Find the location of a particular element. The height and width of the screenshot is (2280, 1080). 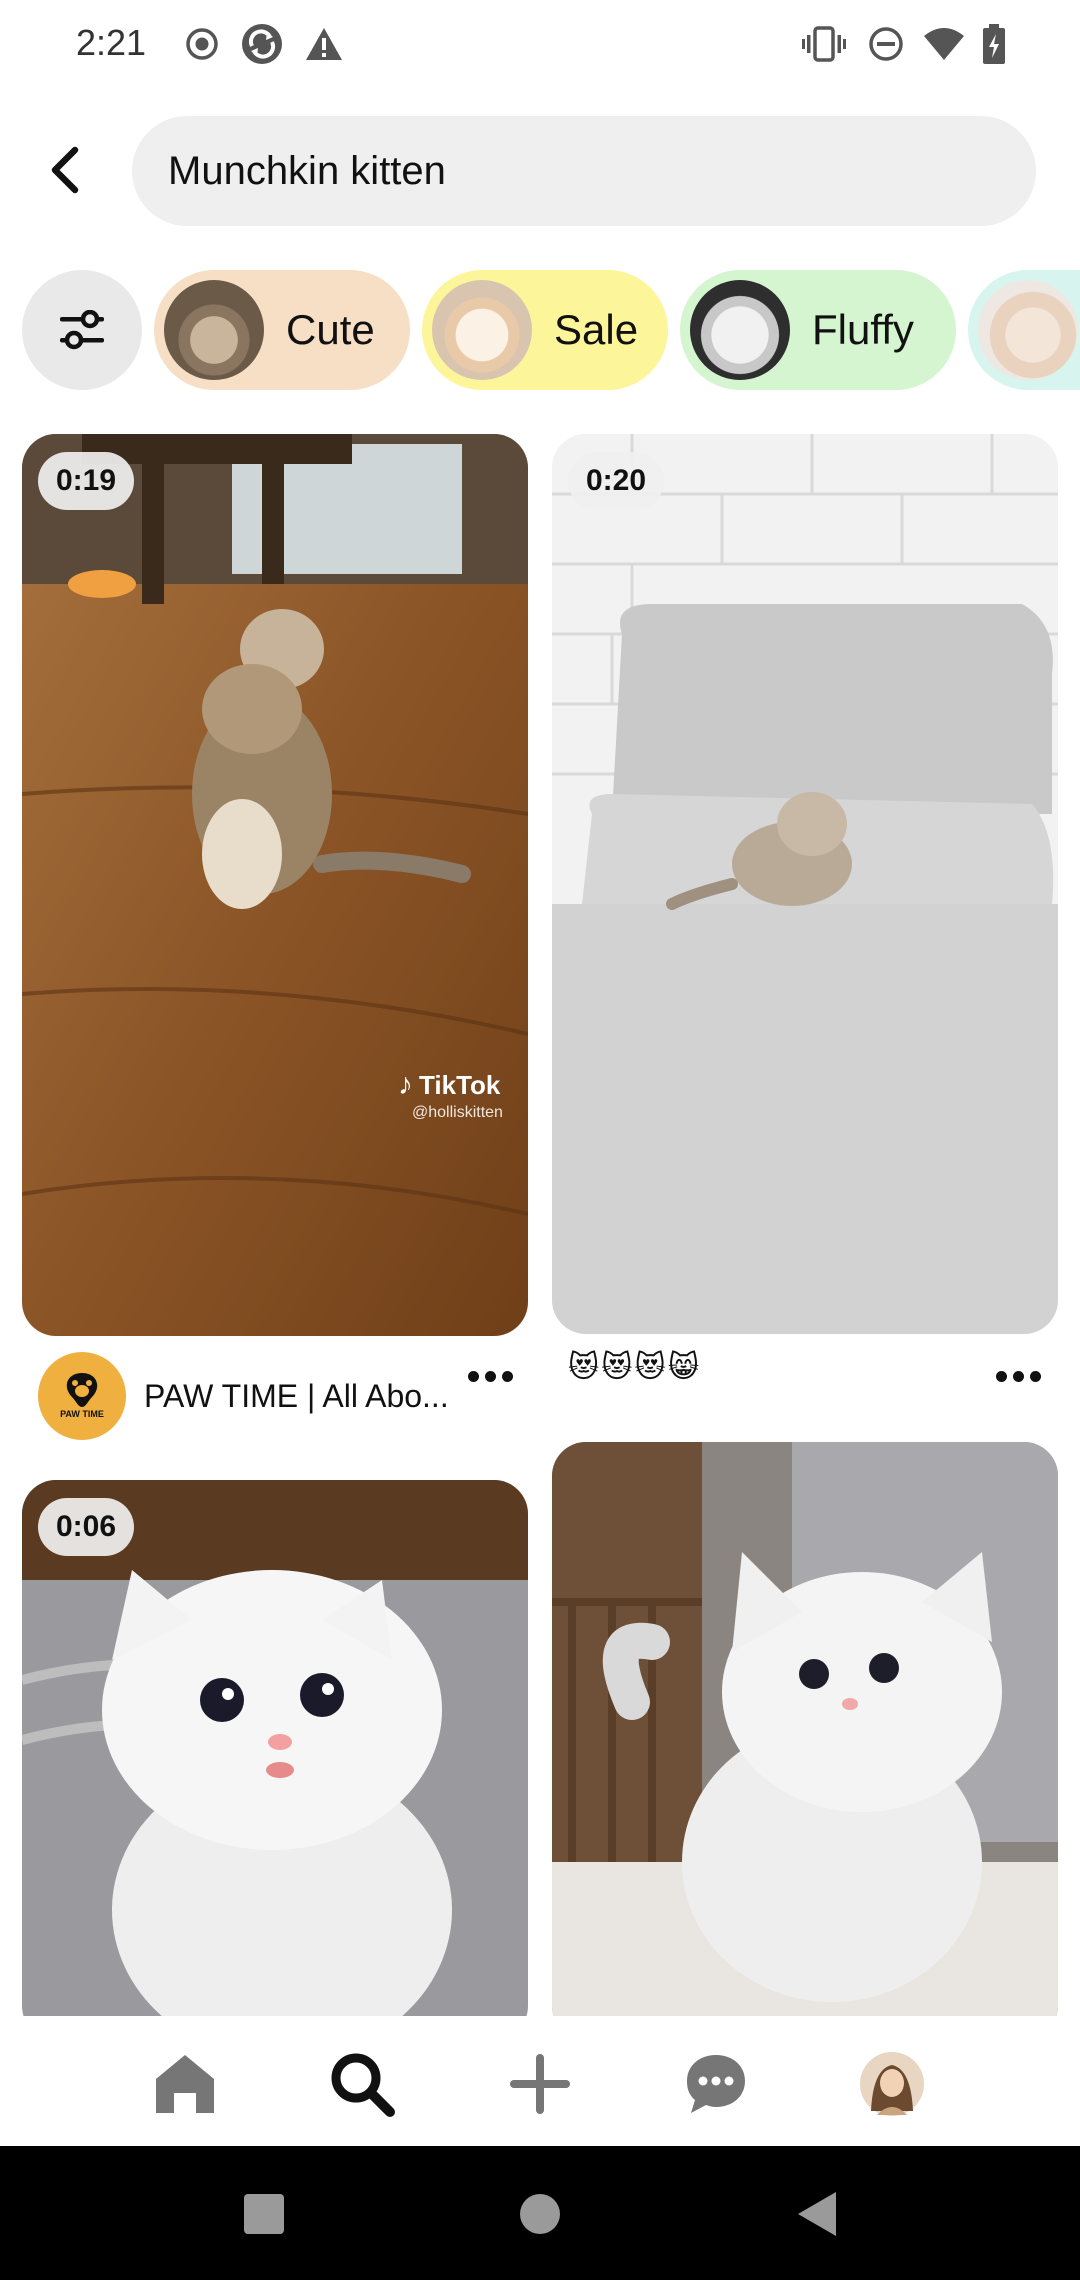

battery-charging-icon is located at coordinates (994, 44).